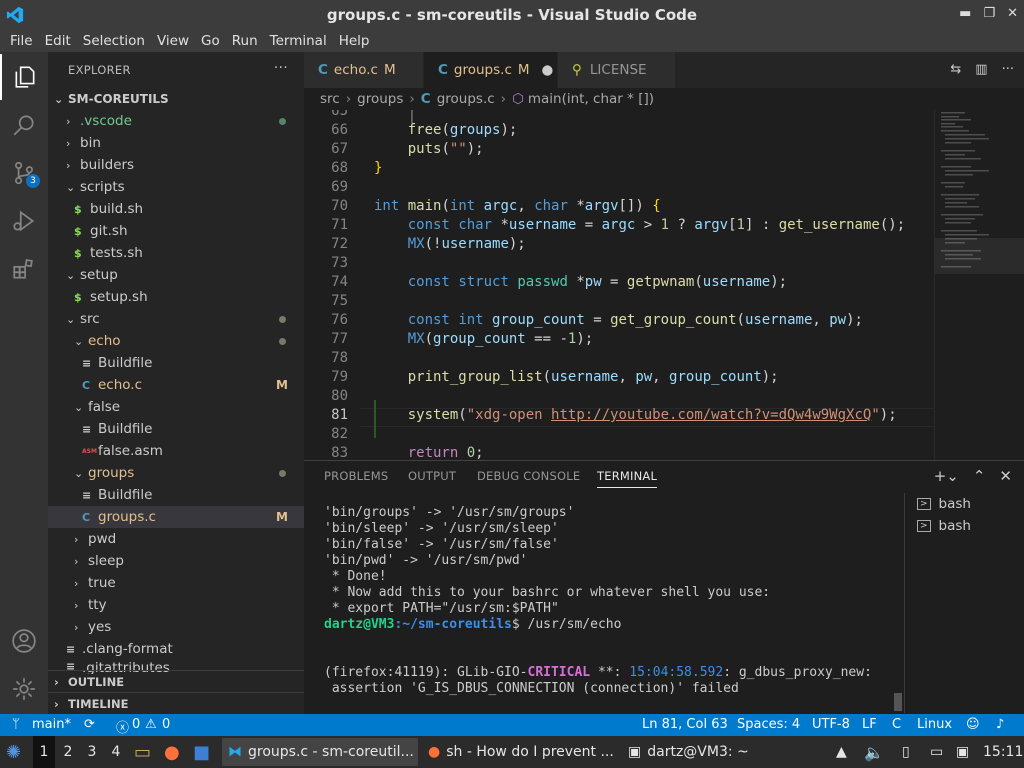 The width and height of the screenshot is (1024, 768). Describe the element at coordinates (24, 689) in the screenshot. I see `manage-gear-icon` at that location.